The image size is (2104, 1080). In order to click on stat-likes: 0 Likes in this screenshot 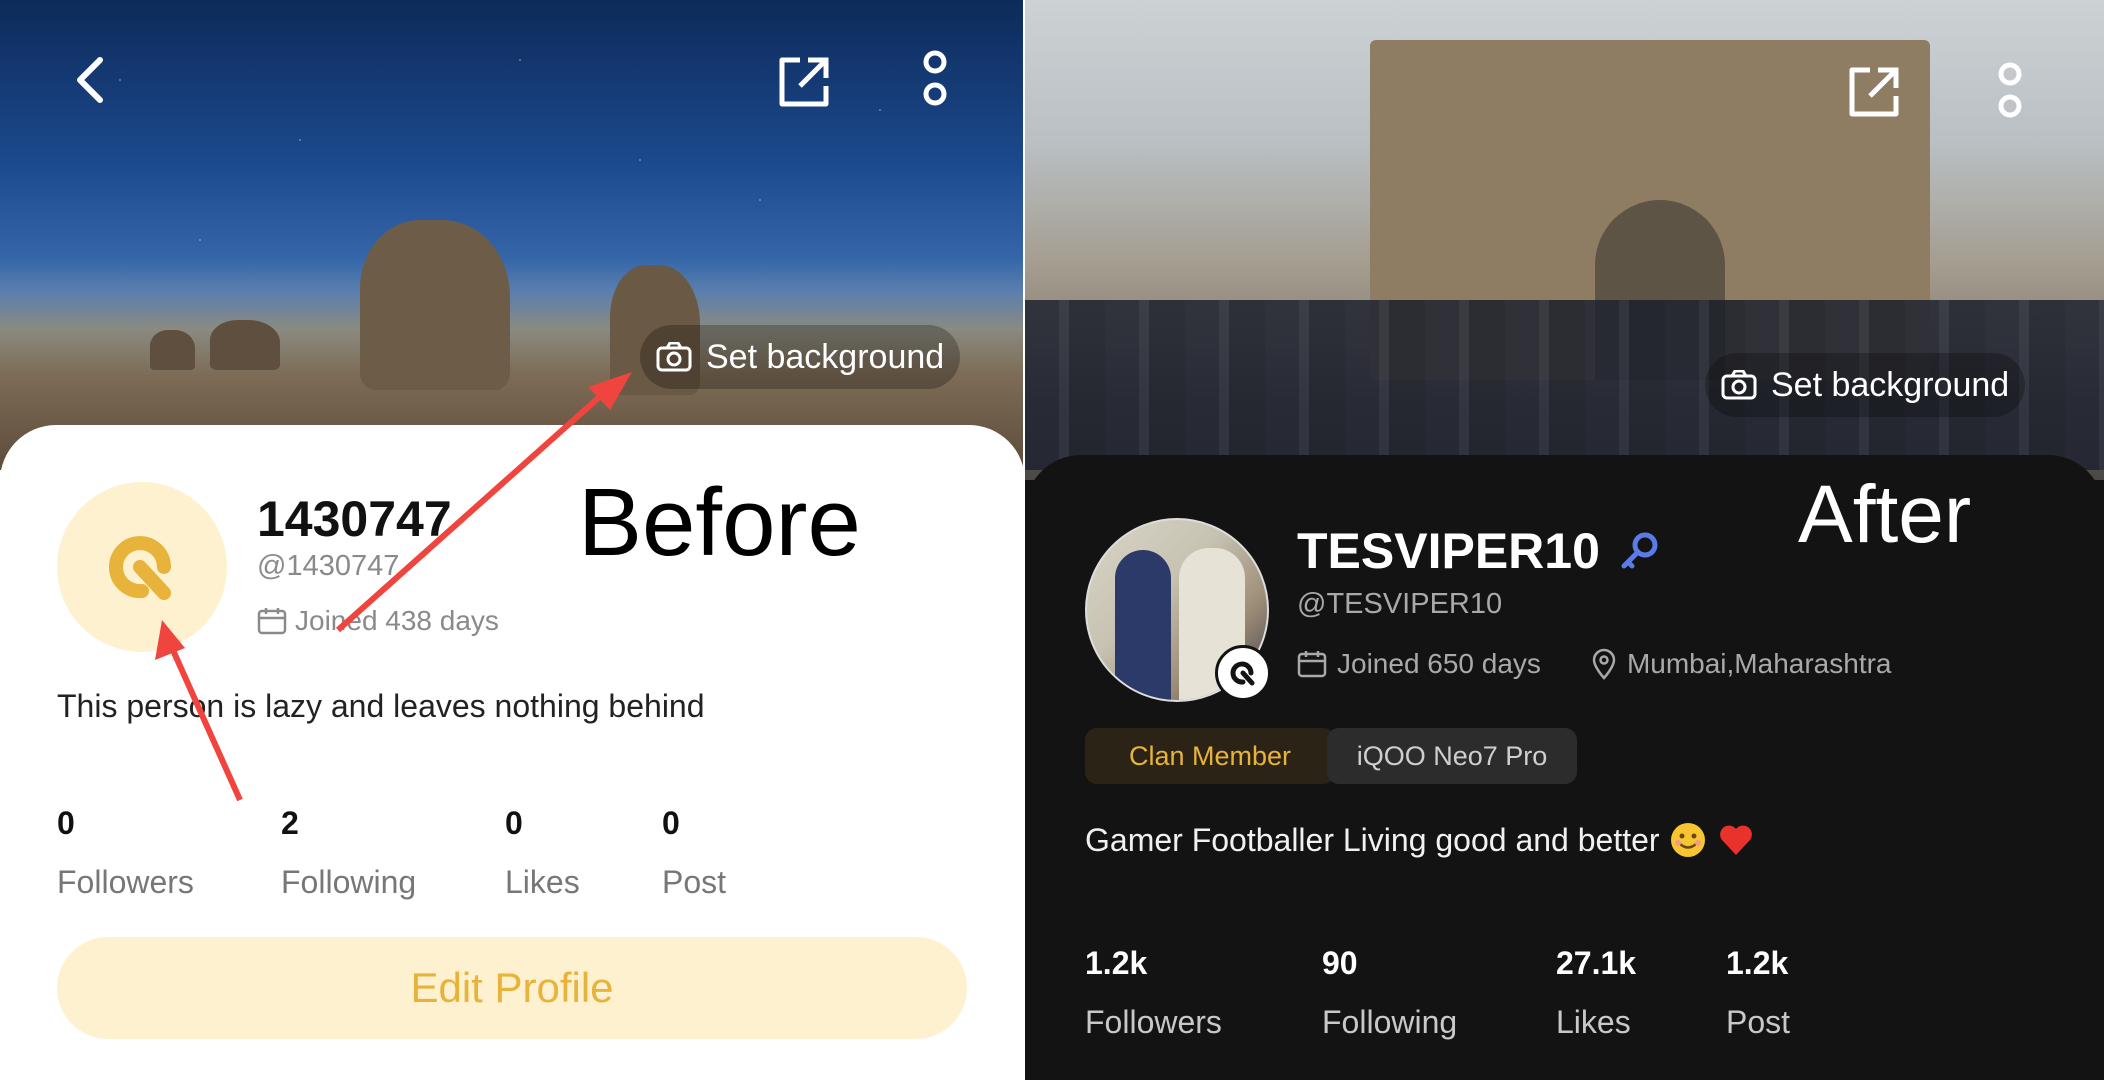, I will do `click(542, 853)`.